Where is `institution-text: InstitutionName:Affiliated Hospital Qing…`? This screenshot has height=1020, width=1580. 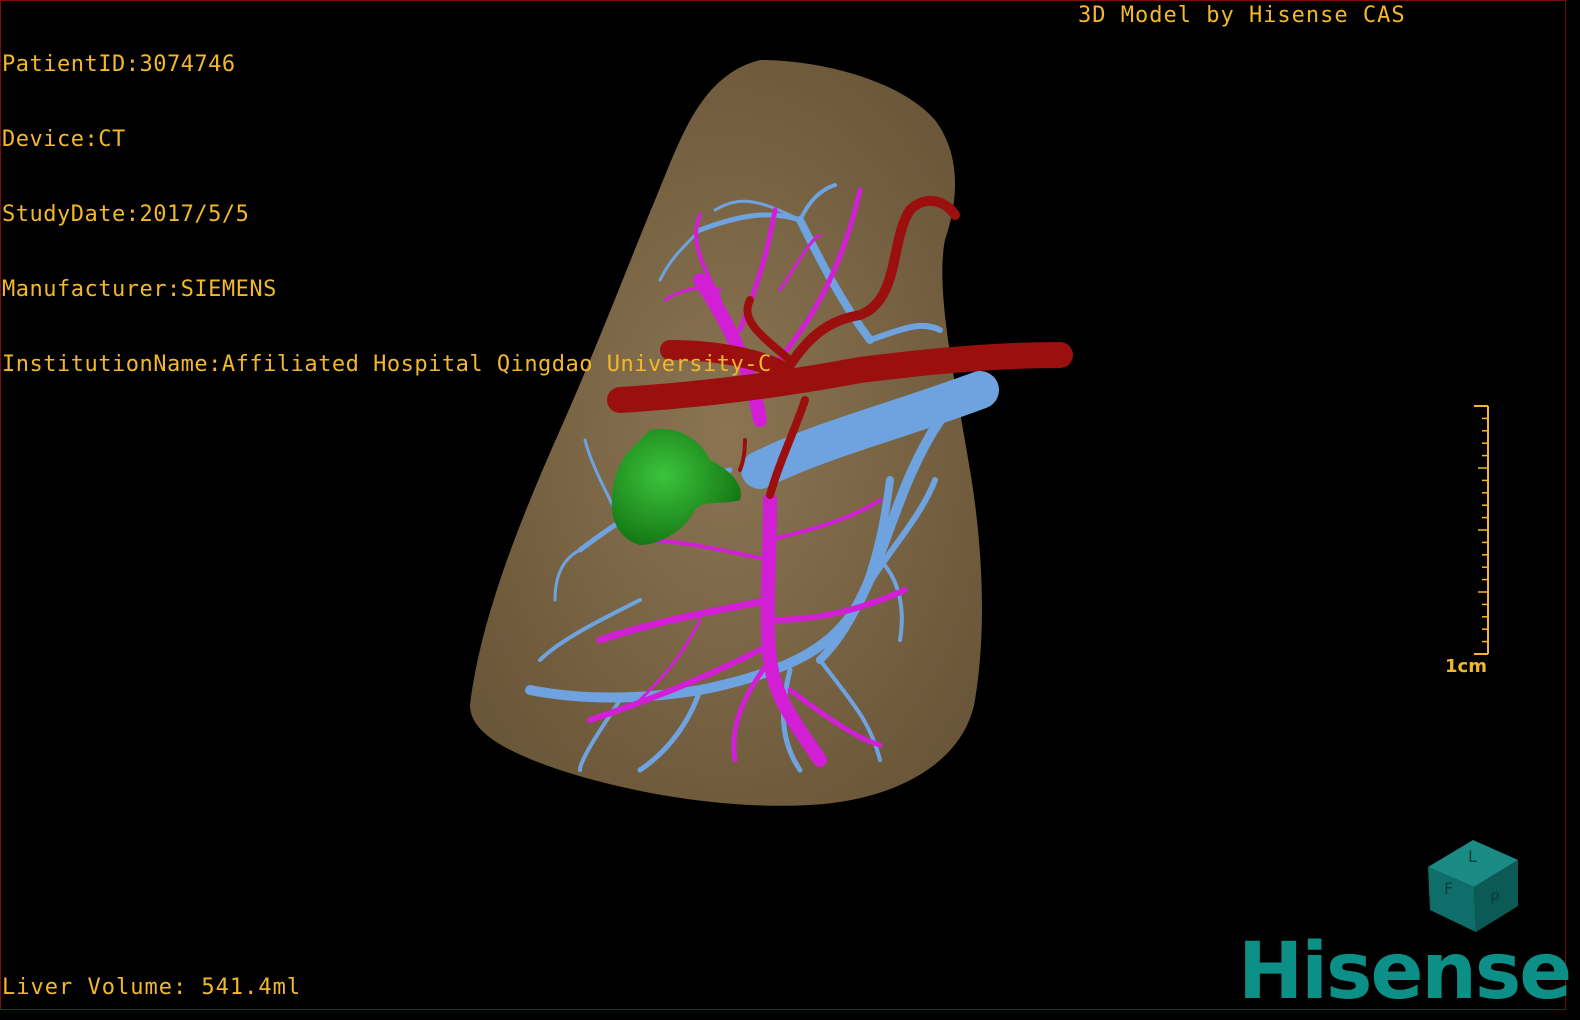 institution-text: InstitutionName:Affiliated Hospital Qing… is located at coordinates (387, 364).